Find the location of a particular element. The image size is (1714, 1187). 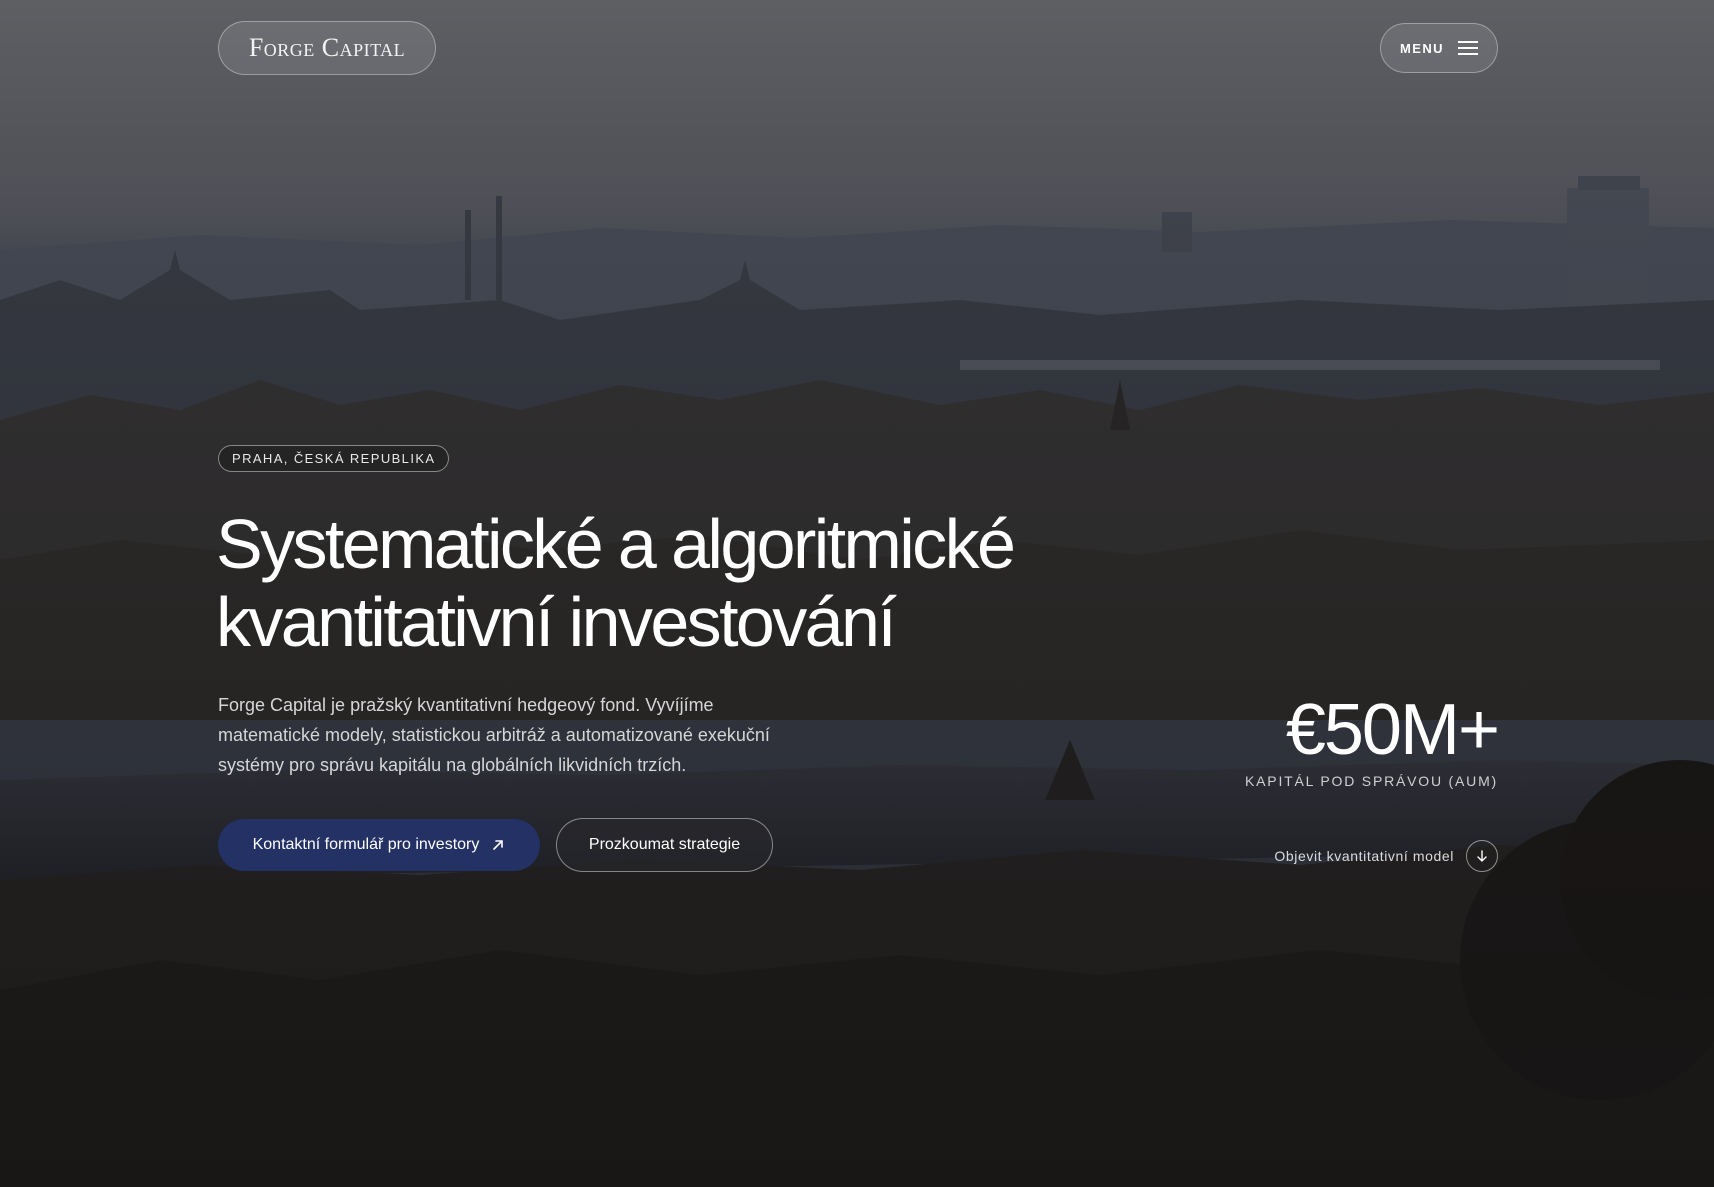

menu-button: MENU is located at coordinates (1439, 48).